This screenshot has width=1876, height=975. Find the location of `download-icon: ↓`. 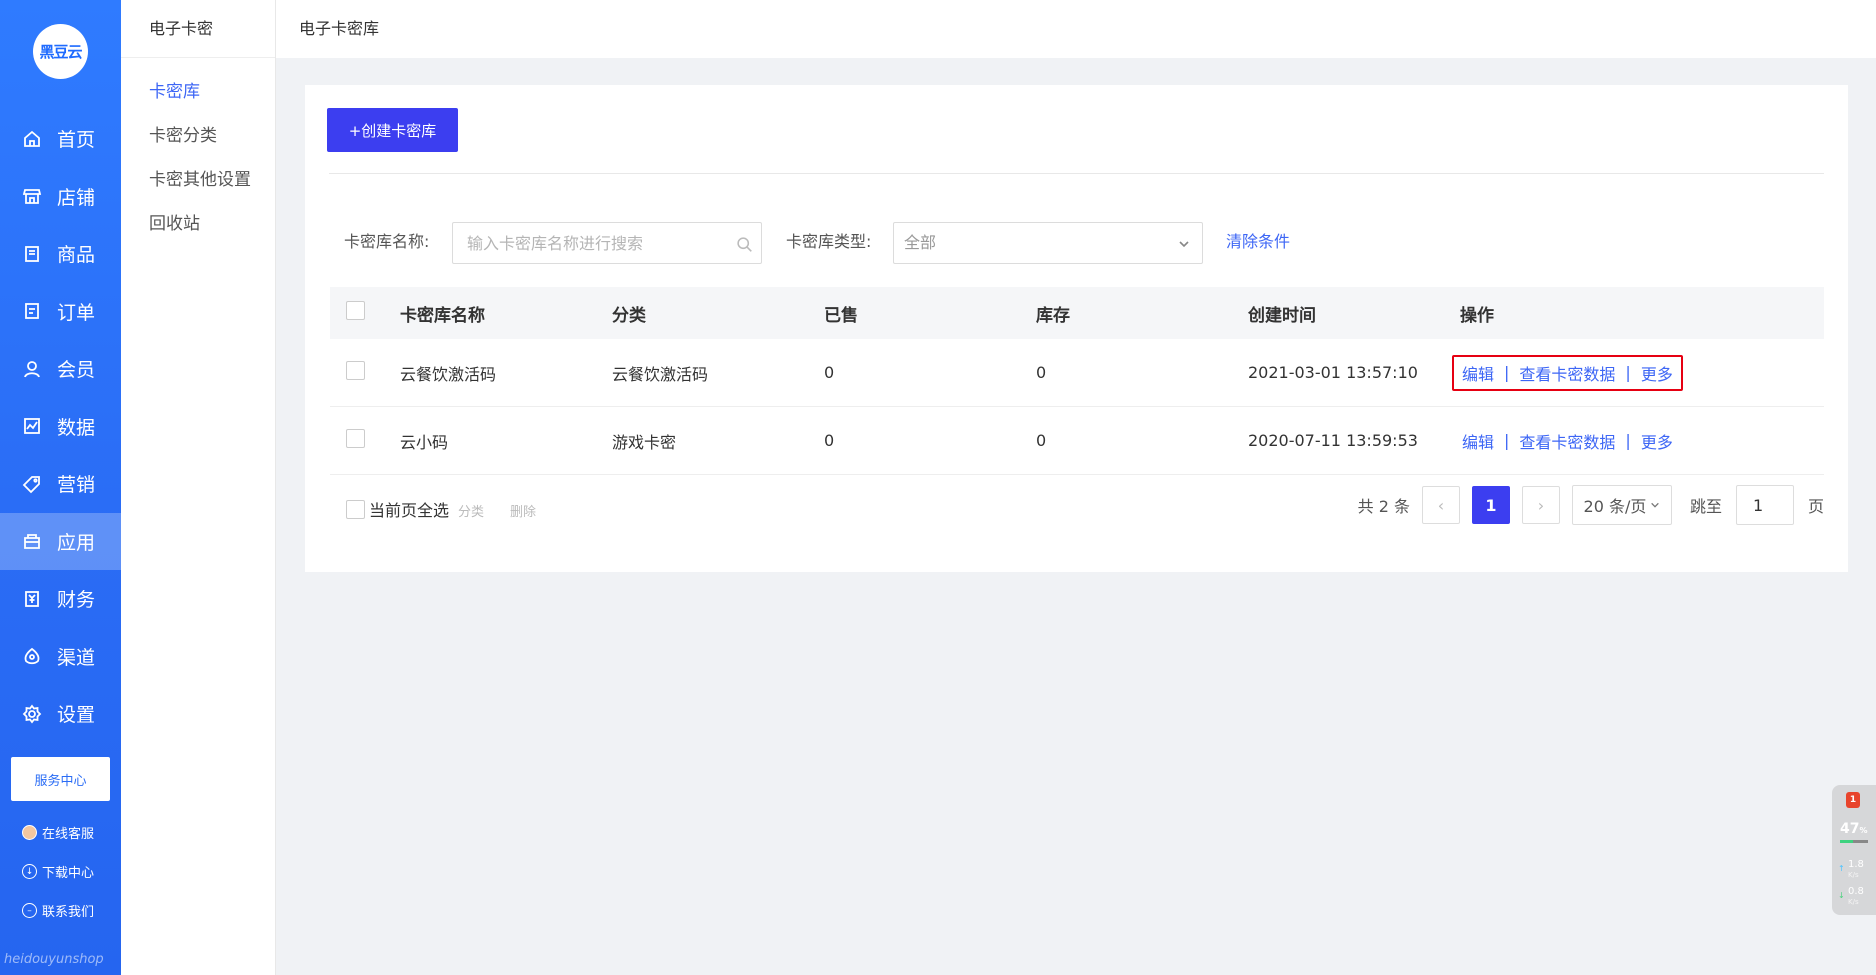

download-icon: ↓ is located at coordinates (29, 871).